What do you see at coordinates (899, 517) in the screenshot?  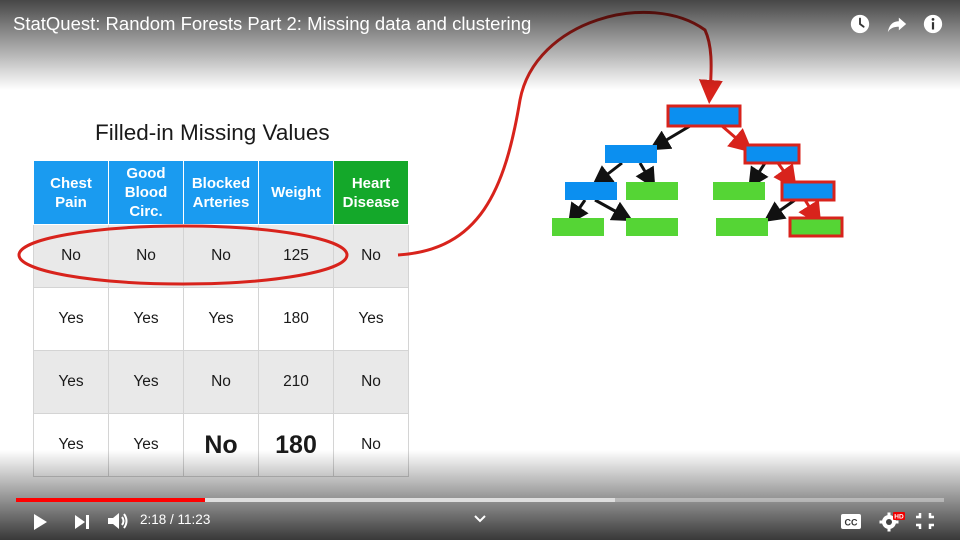 I see `svg-text: HD` at bounding box center [899, 517].